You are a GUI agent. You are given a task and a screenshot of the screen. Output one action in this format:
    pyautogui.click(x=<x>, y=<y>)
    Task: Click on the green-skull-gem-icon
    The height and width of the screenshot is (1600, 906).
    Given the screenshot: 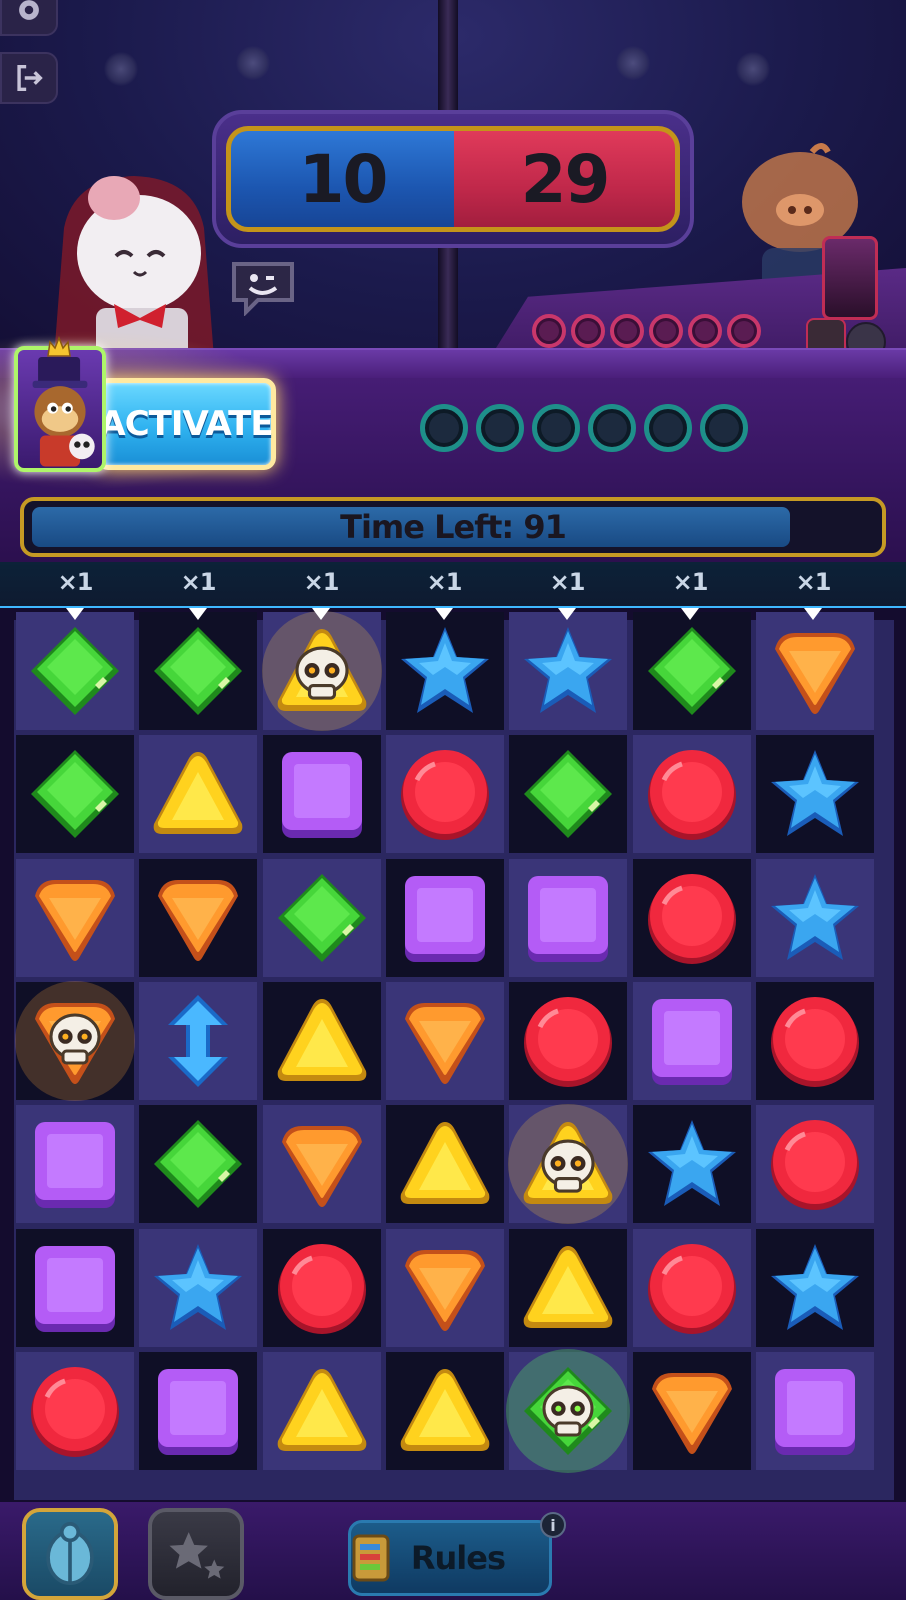 What is the action you would take?
    pyautogui.click(x=568, y=1411)
    